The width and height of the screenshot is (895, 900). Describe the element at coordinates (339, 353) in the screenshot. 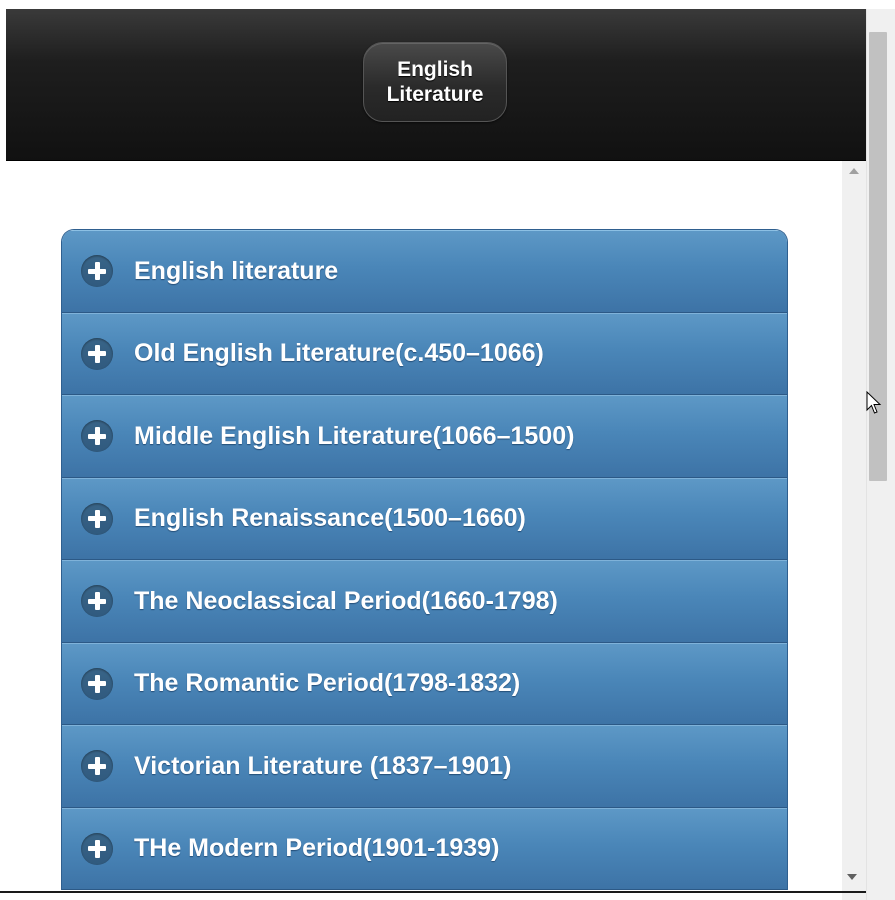

I see `accordion-item-label: Old English Literature(c.450–1066)` at that location.